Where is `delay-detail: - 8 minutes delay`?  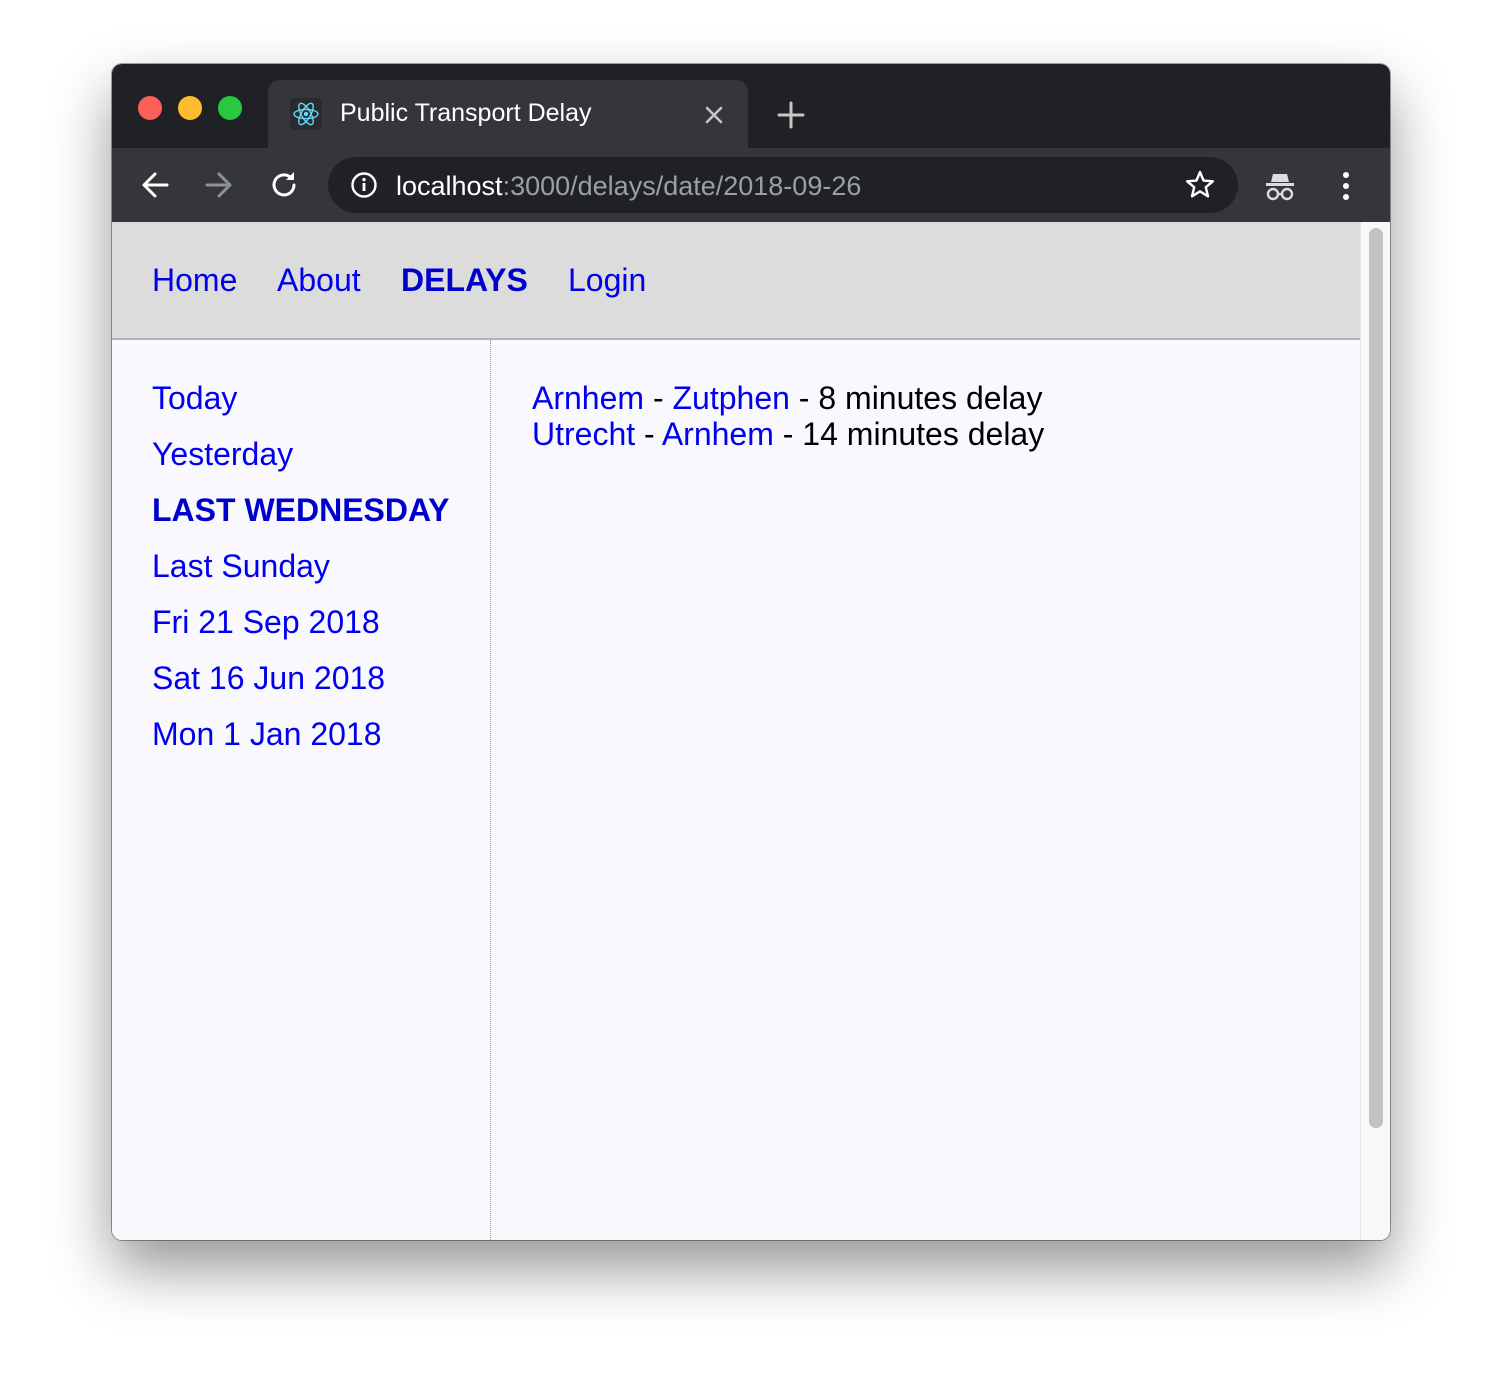 delay-detail: - 8 minutes delay is located at coordinates (916, 398).